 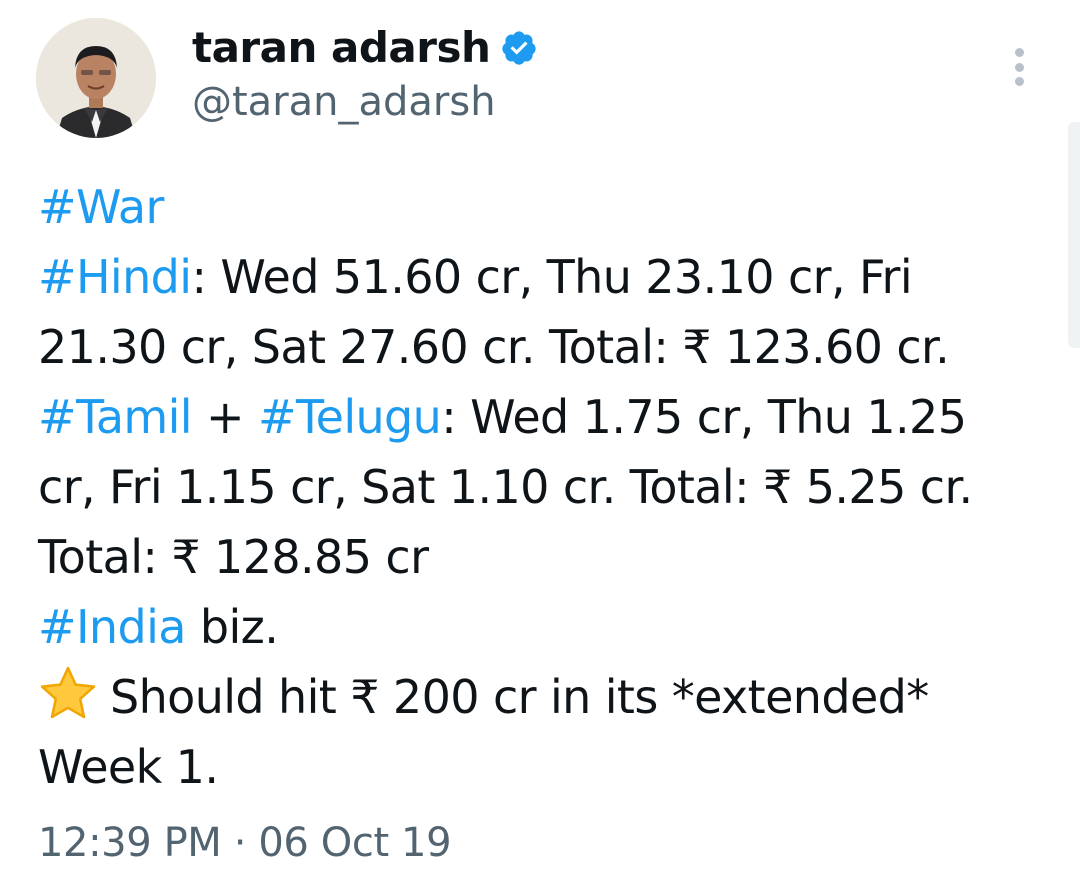 I want to click on tweet-line: Should hit ₹ 200 cr in its *extended*, so click(x=538, y=697).